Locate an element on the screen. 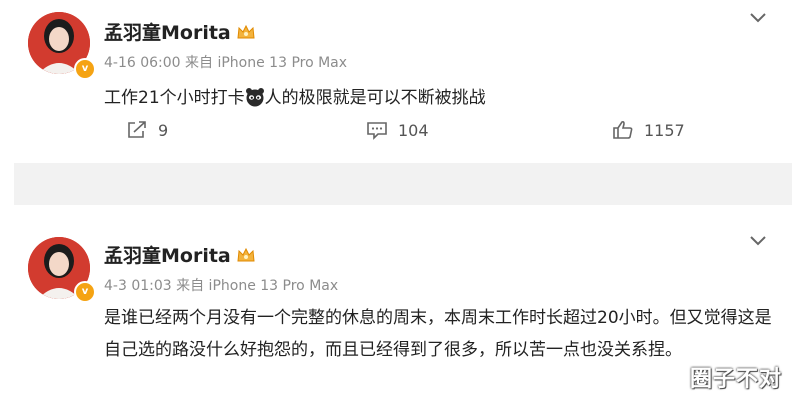 This screenshot has width=792, height=401. post-actions: 9 104 1157 is located at coordinates (403, 134).